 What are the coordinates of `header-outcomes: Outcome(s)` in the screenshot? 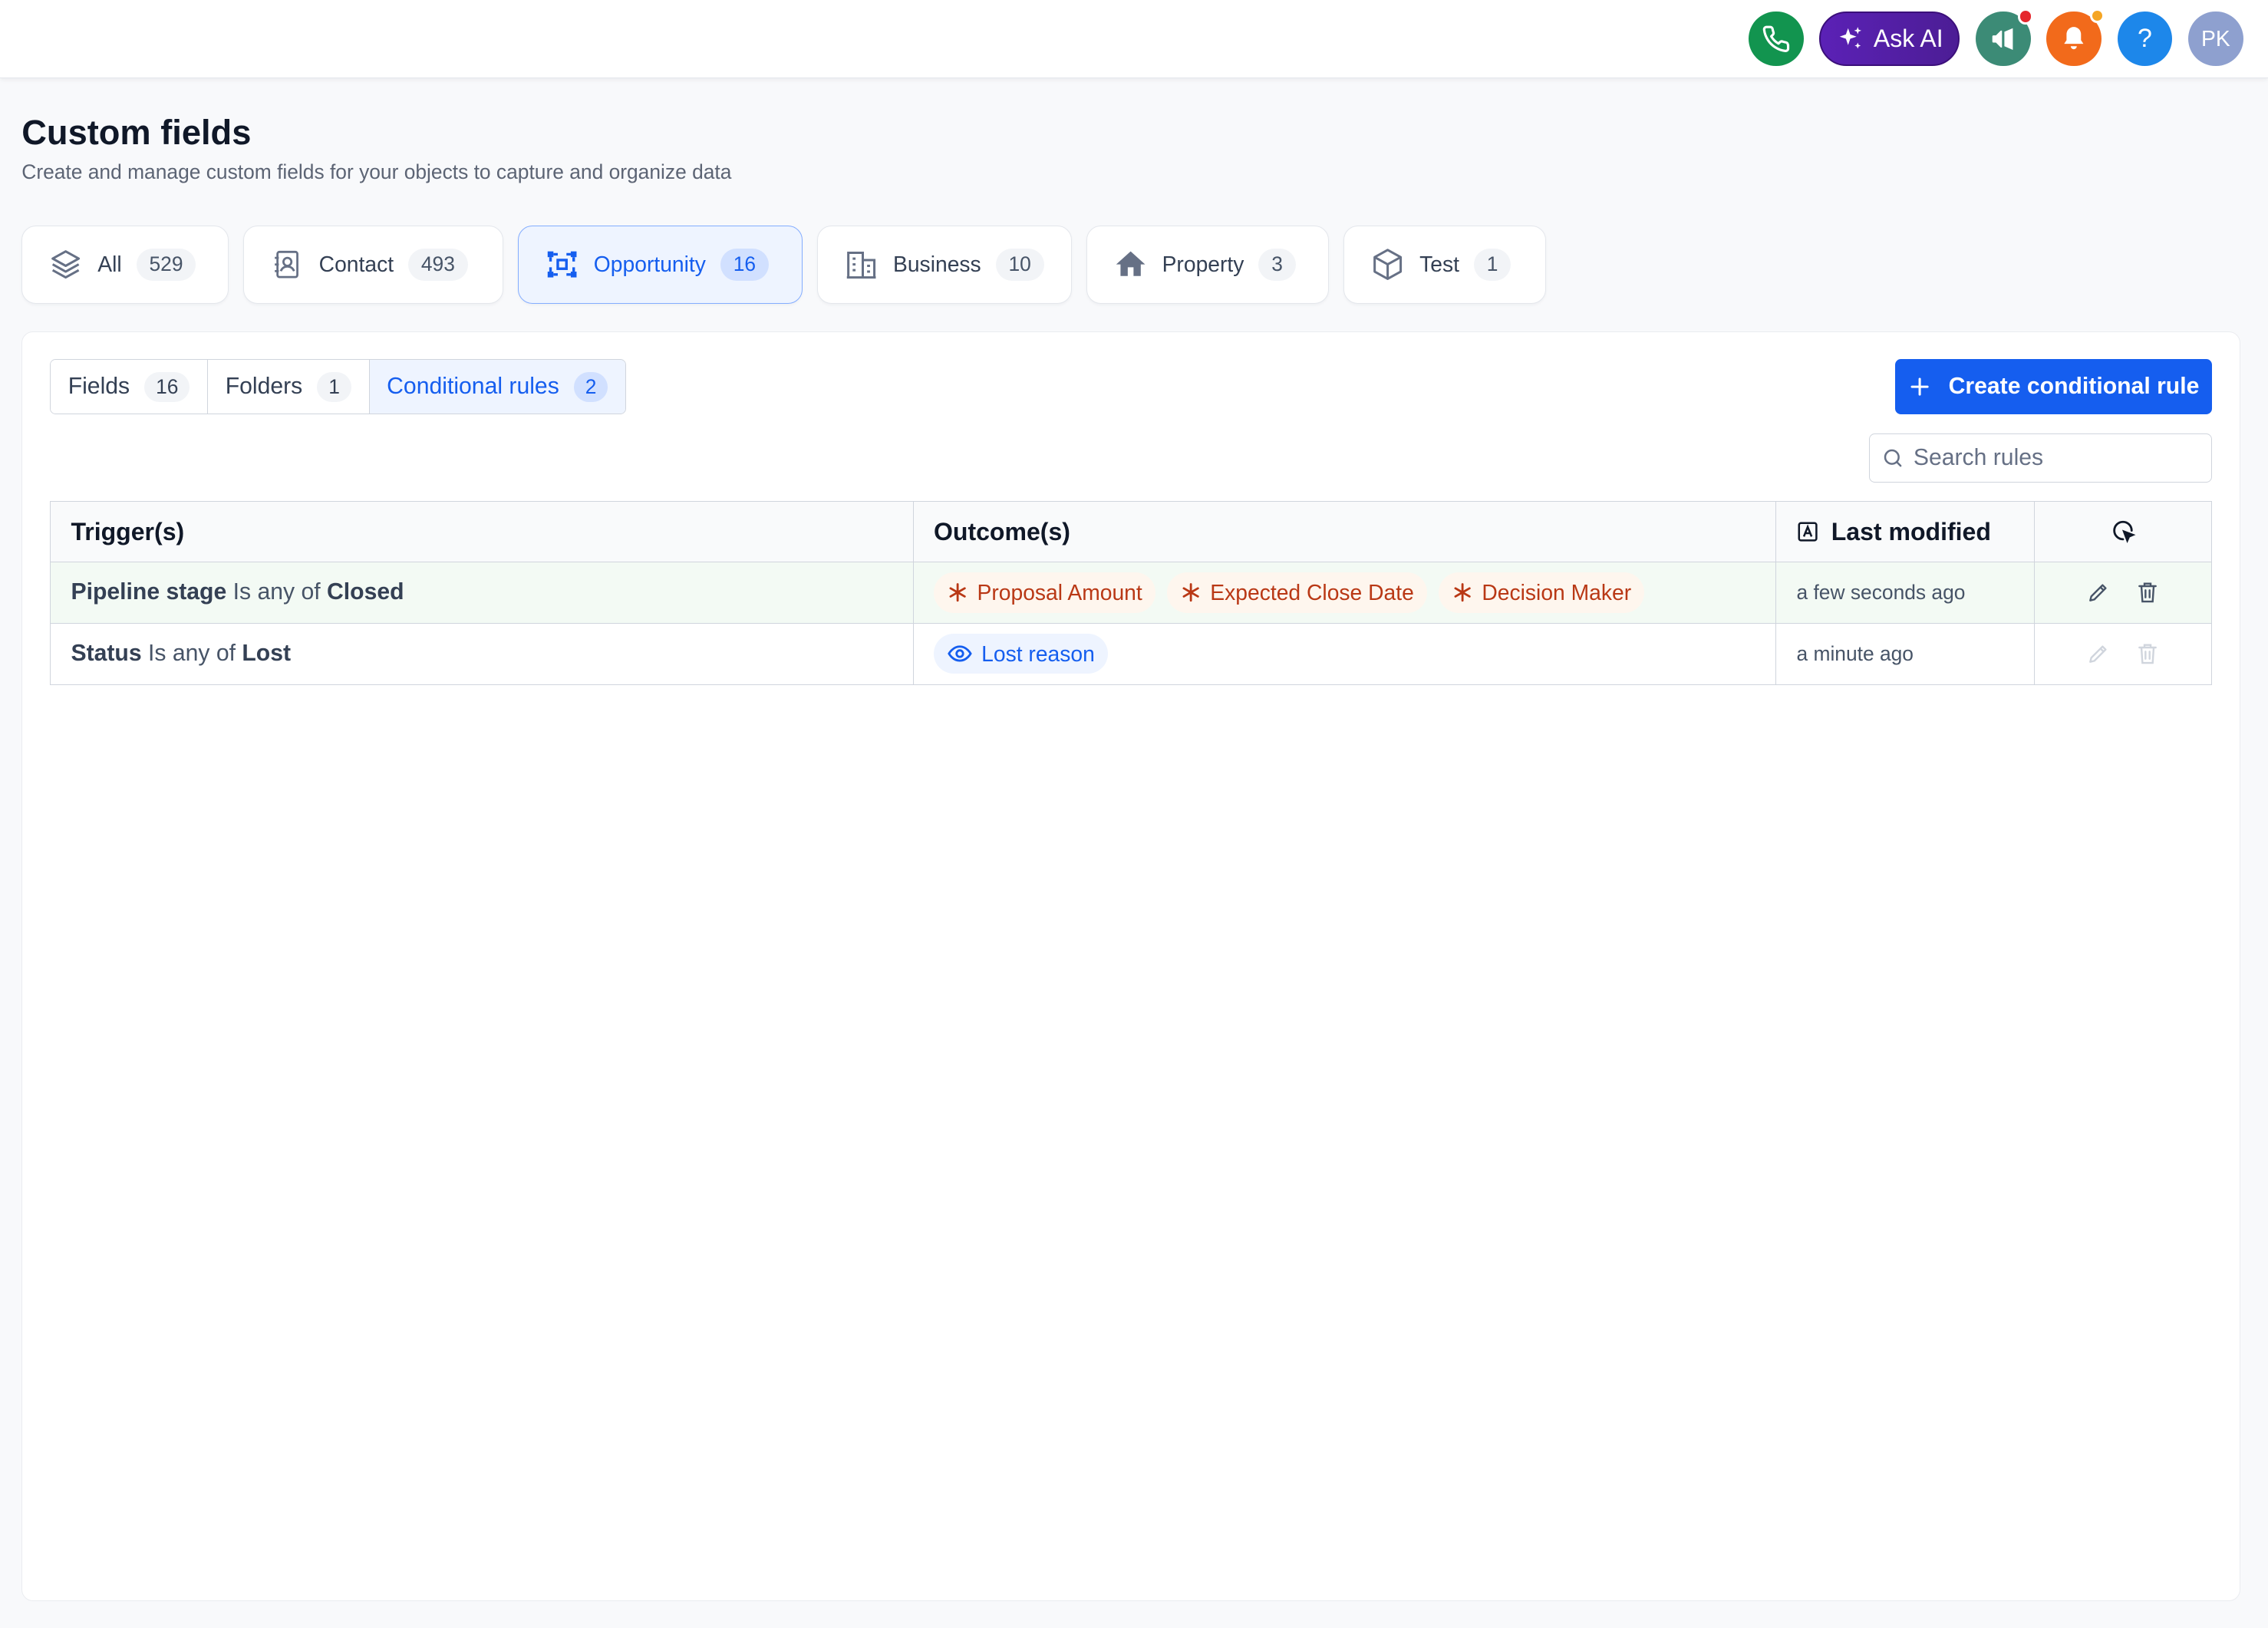 It's located at (1345, 532).